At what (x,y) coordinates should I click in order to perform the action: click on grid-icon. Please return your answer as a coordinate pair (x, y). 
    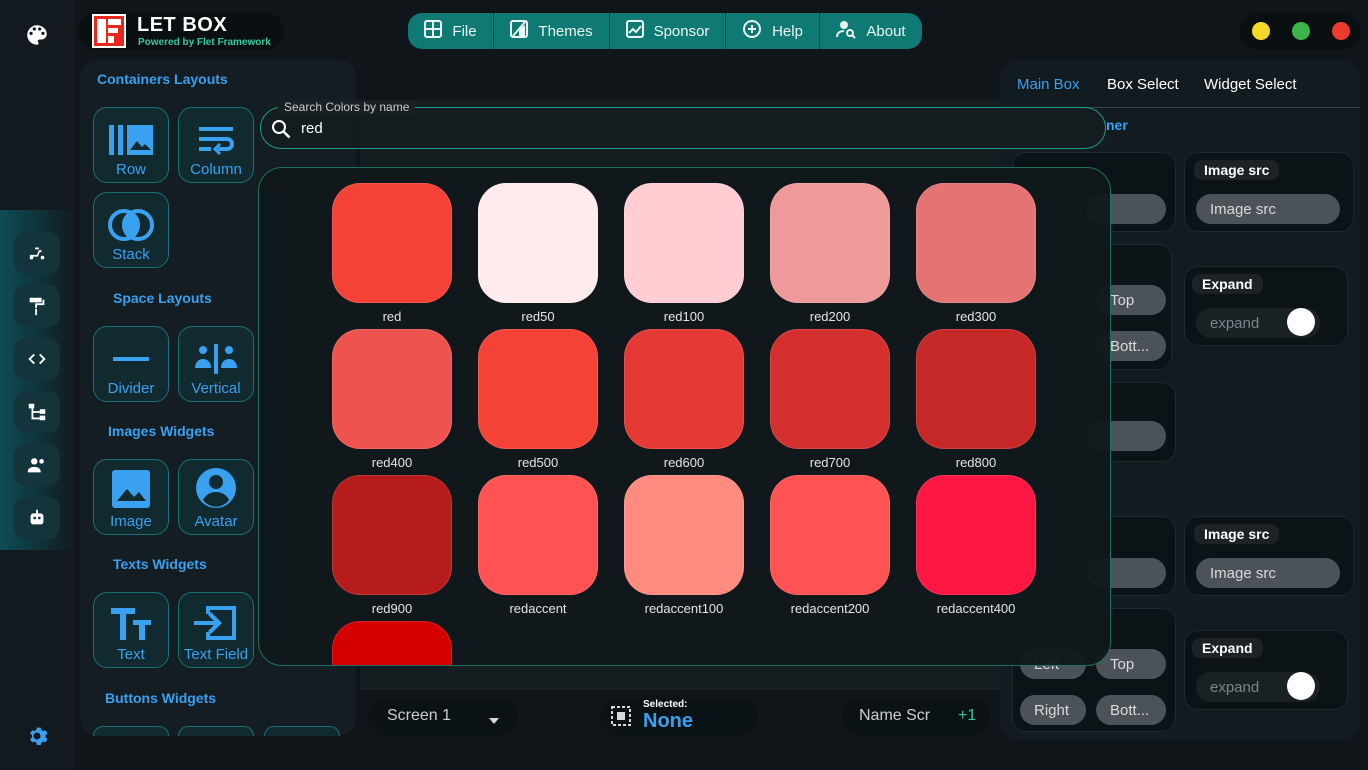
    Looking at the image, I should click on (433, 31).